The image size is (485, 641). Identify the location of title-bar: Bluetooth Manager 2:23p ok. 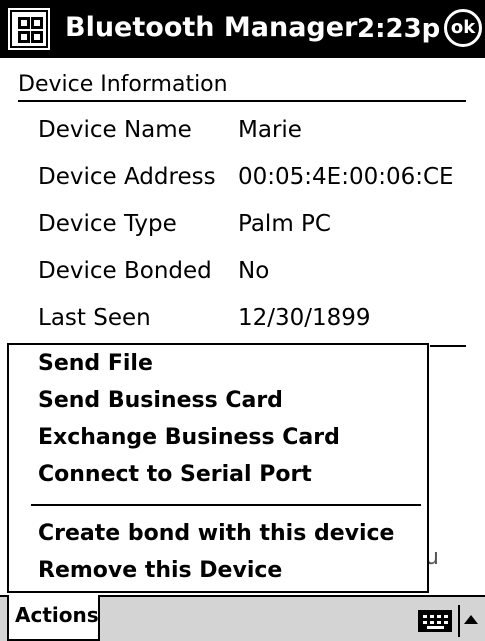
(242, 29).